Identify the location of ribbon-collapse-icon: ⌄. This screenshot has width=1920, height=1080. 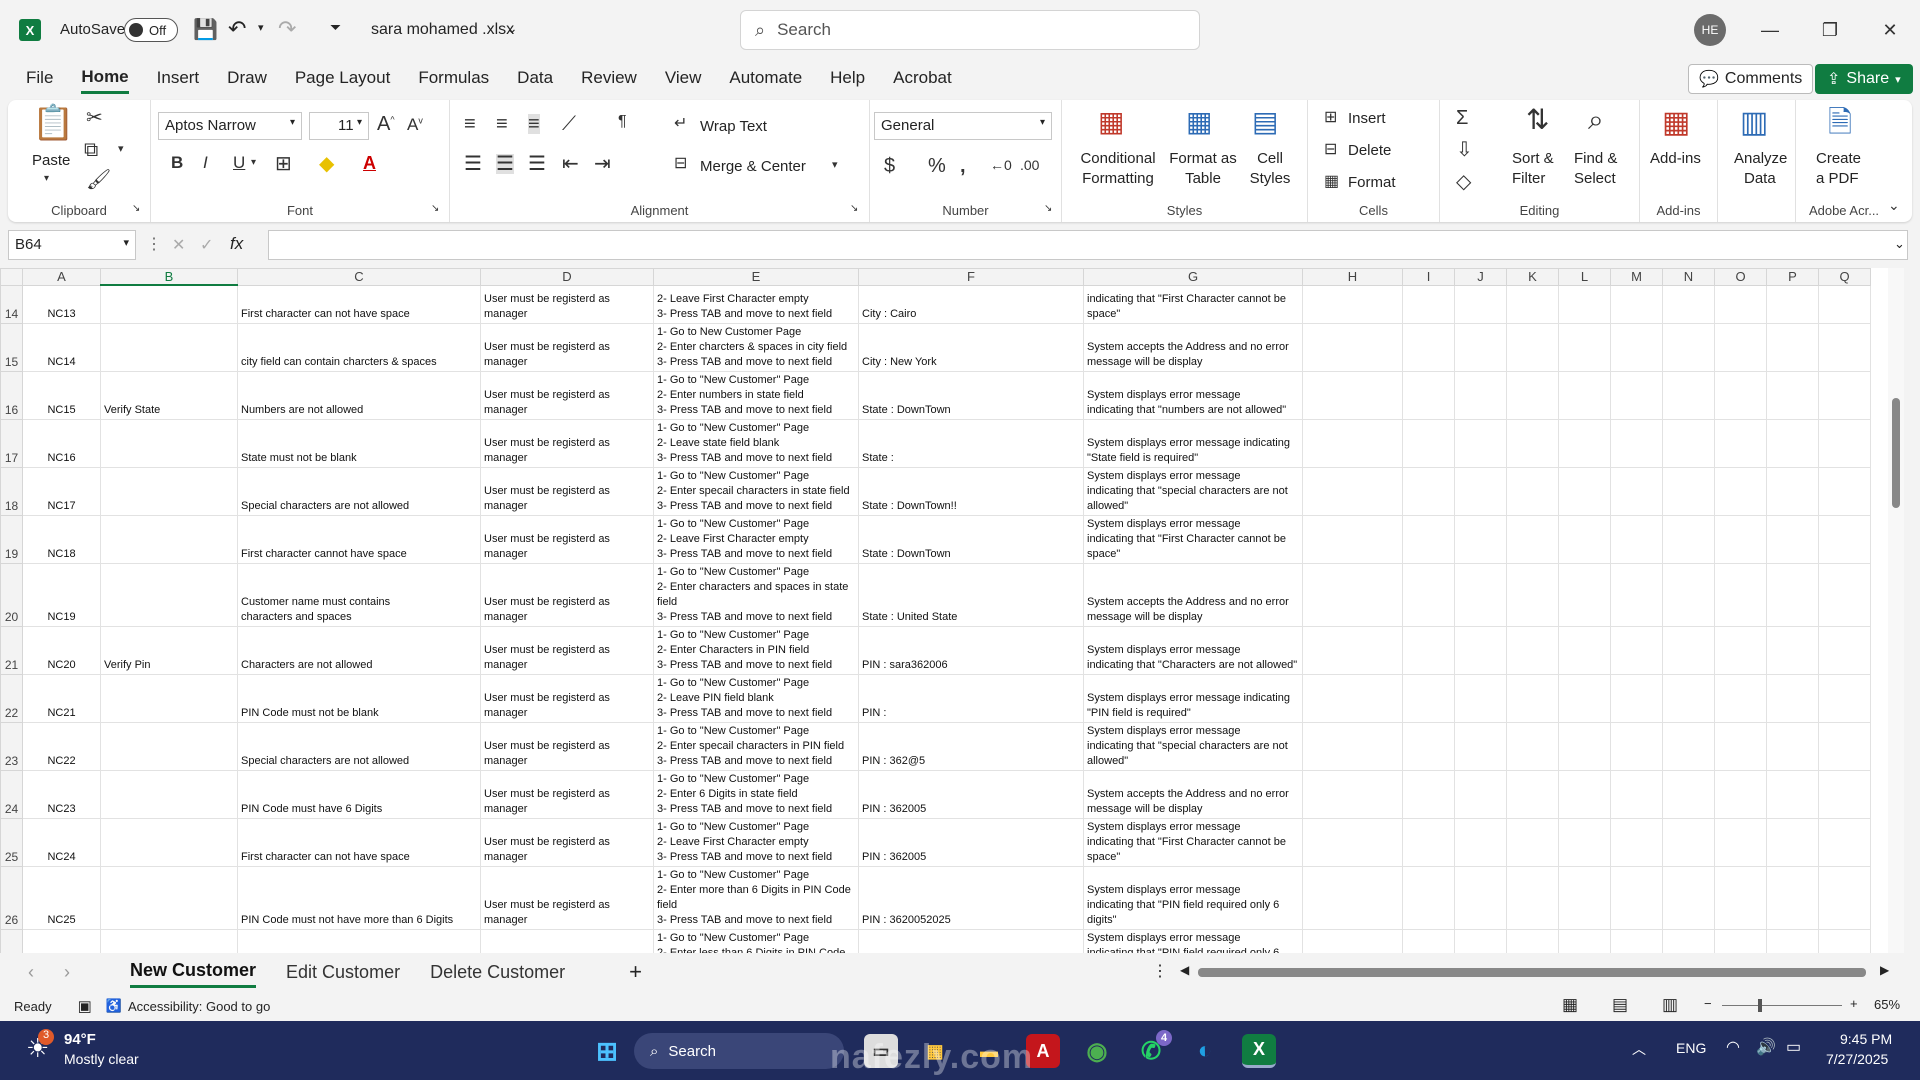
(1894, 205).